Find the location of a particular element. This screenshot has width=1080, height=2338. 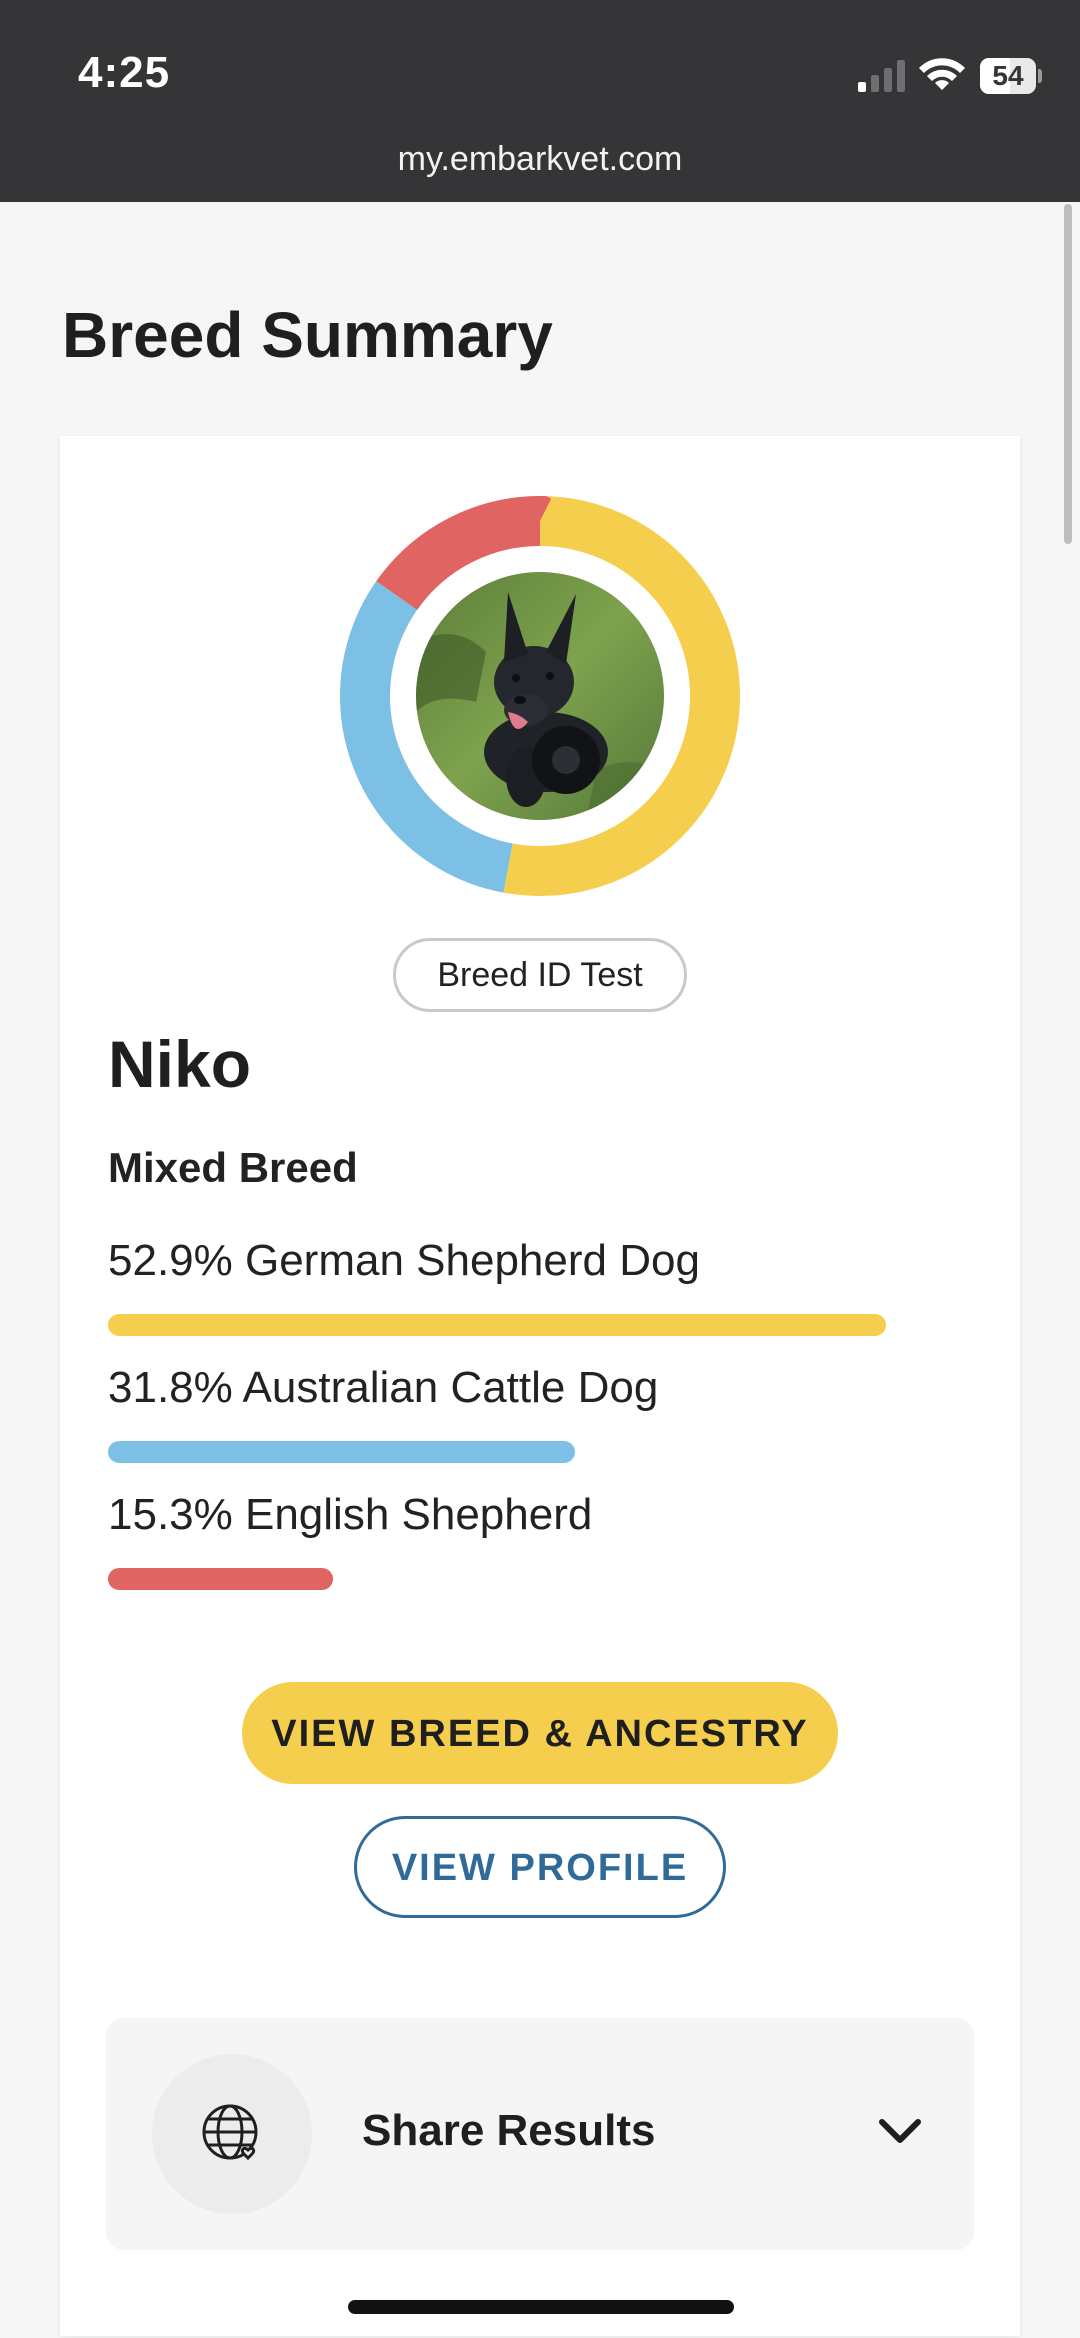

breed-type: Mixed Breed is located at coordinates (233, 1167).